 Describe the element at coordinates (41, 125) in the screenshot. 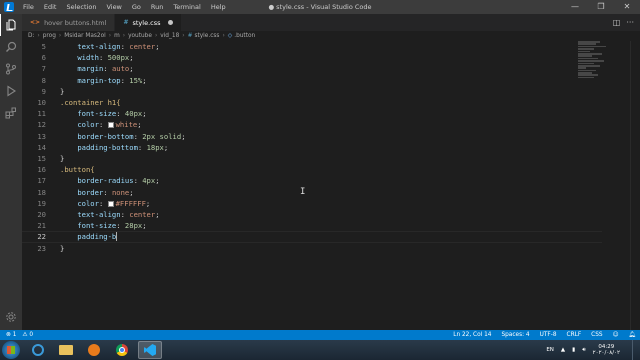

I see `line-number: 12` at that location.